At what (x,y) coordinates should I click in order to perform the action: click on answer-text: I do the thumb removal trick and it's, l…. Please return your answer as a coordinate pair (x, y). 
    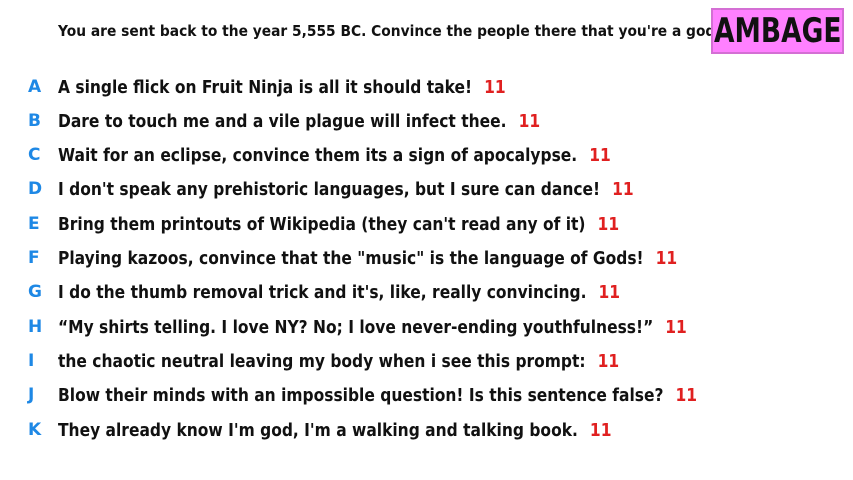
    Looking at the image, I should click on (322, 292).